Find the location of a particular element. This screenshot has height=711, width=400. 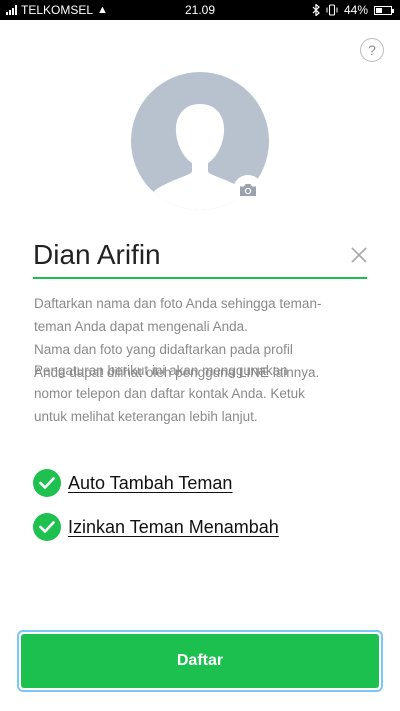

name-input-underline is located at coordinates (200, 278).